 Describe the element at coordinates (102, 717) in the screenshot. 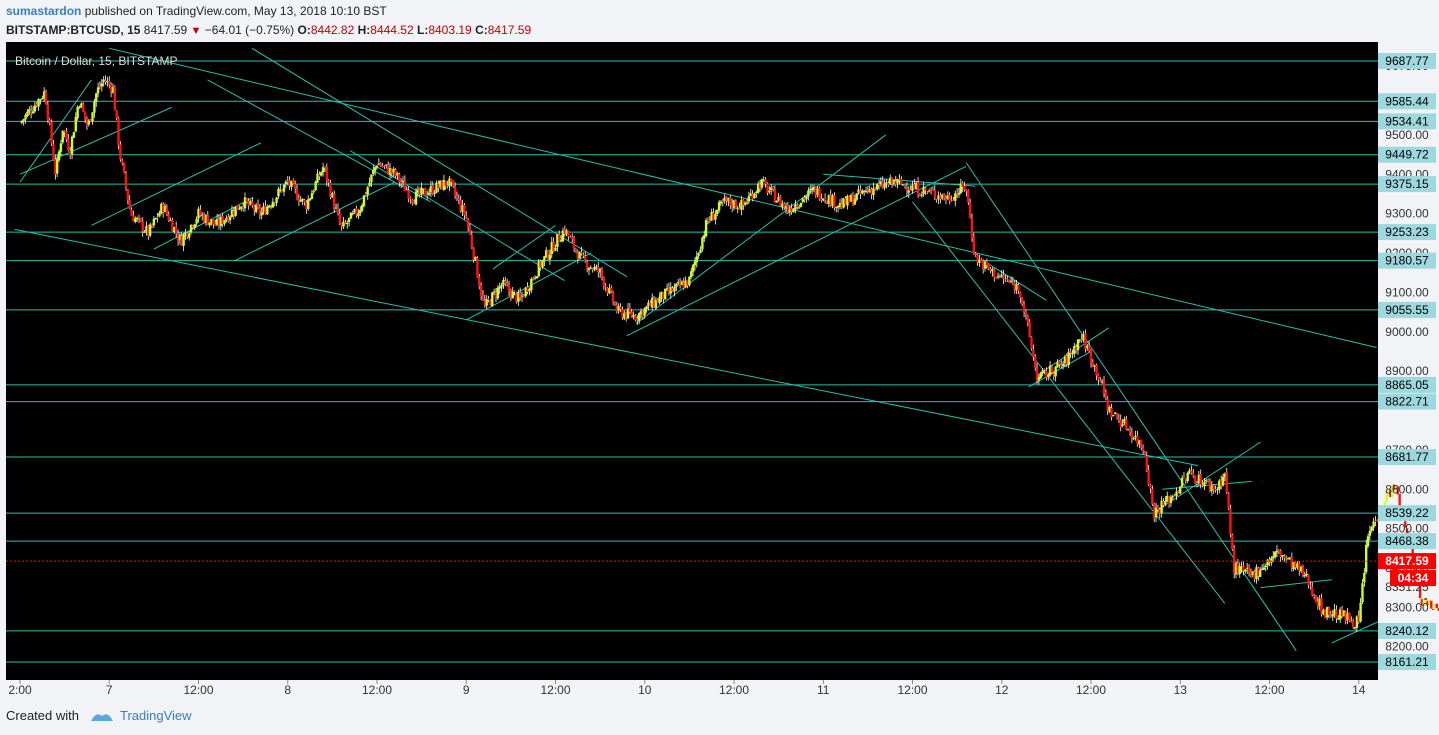

I see `tradingview-logo-icon` at that location.